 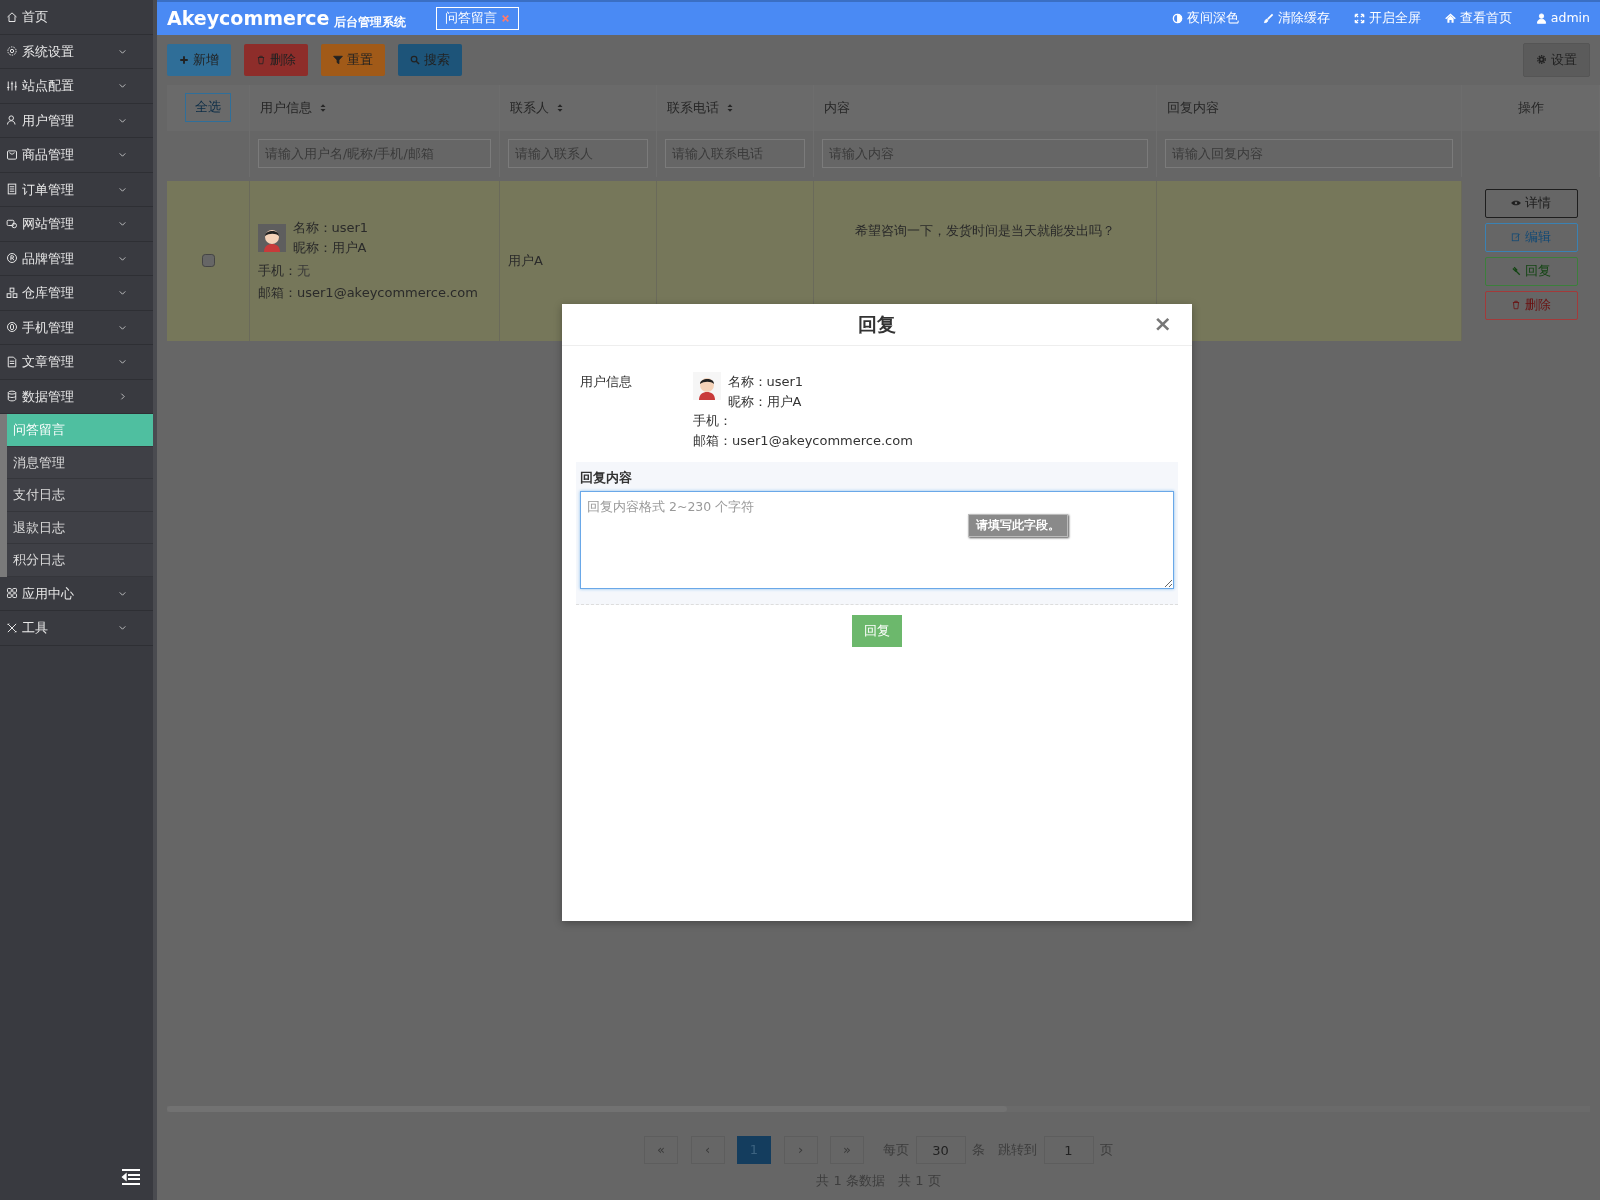 I want to click on database-icon, so click(x=12, y=396).